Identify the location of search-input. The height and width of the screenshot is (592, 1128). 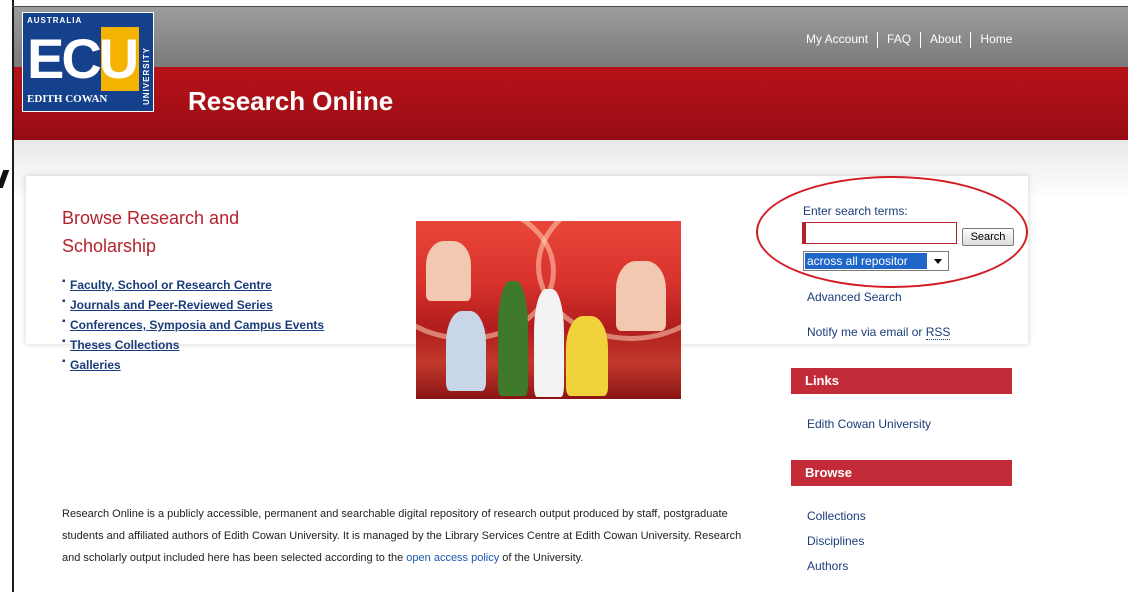
(879, 233).